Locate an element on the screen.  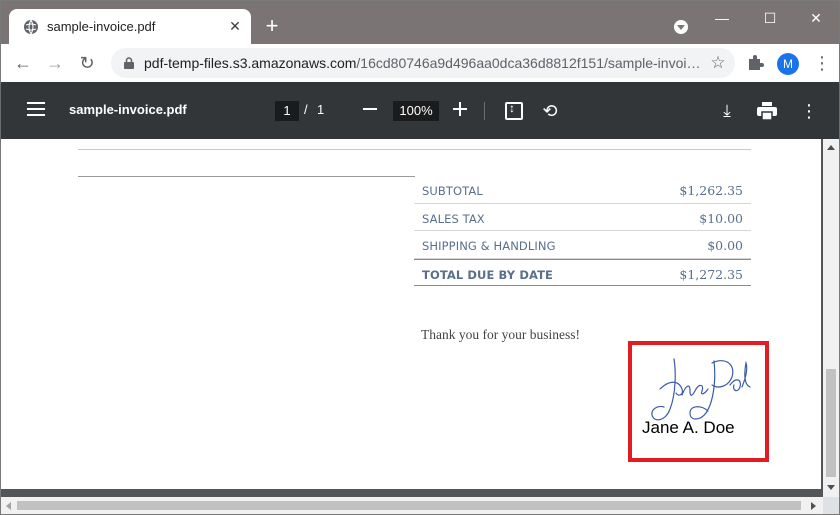
extensions-puzzle-icon is located at coordinates (755, 63).